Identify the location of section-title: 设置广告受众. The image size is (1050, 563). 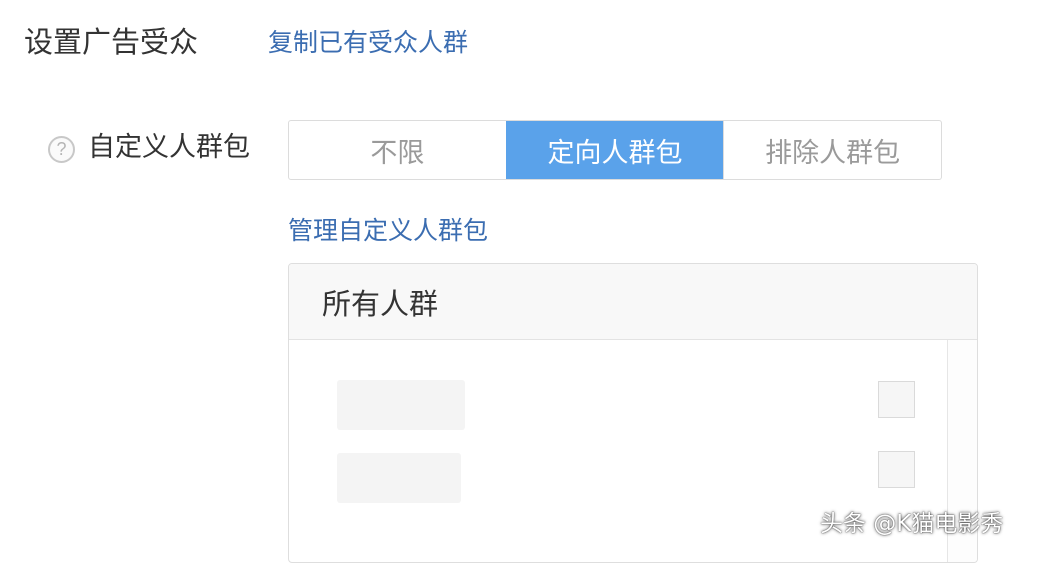
(111, 42).